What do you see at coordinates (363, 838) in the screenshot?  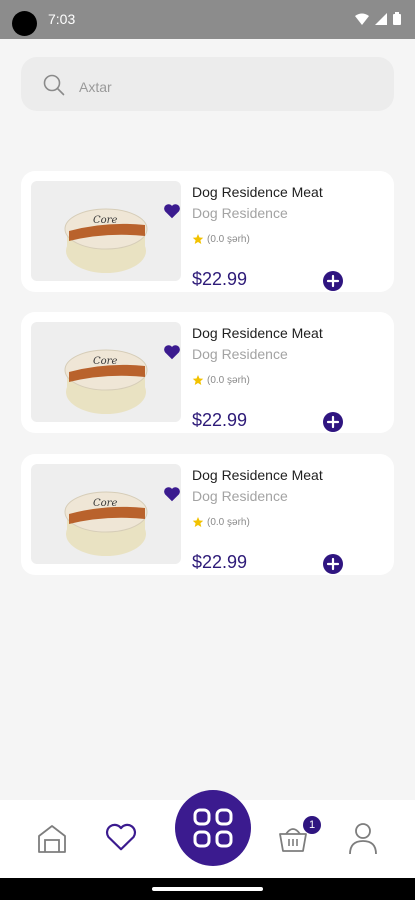 I see `profile-icon` at bounding box center [363, 838].